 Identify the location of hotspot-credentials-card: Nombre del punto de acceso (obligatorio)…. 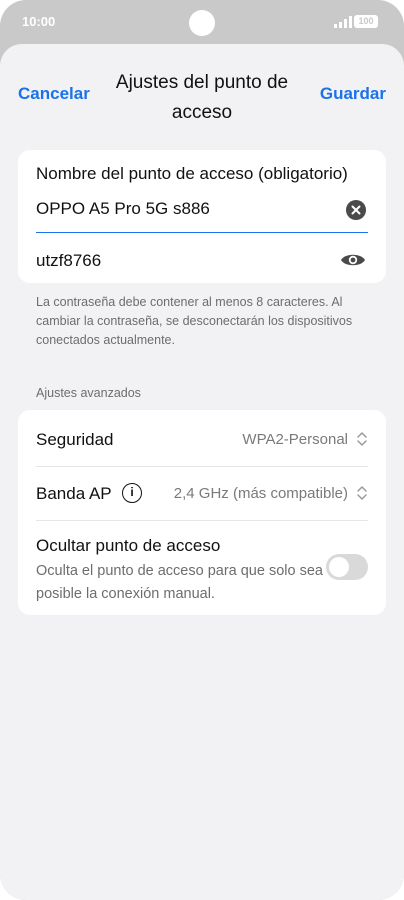
(202, 216).